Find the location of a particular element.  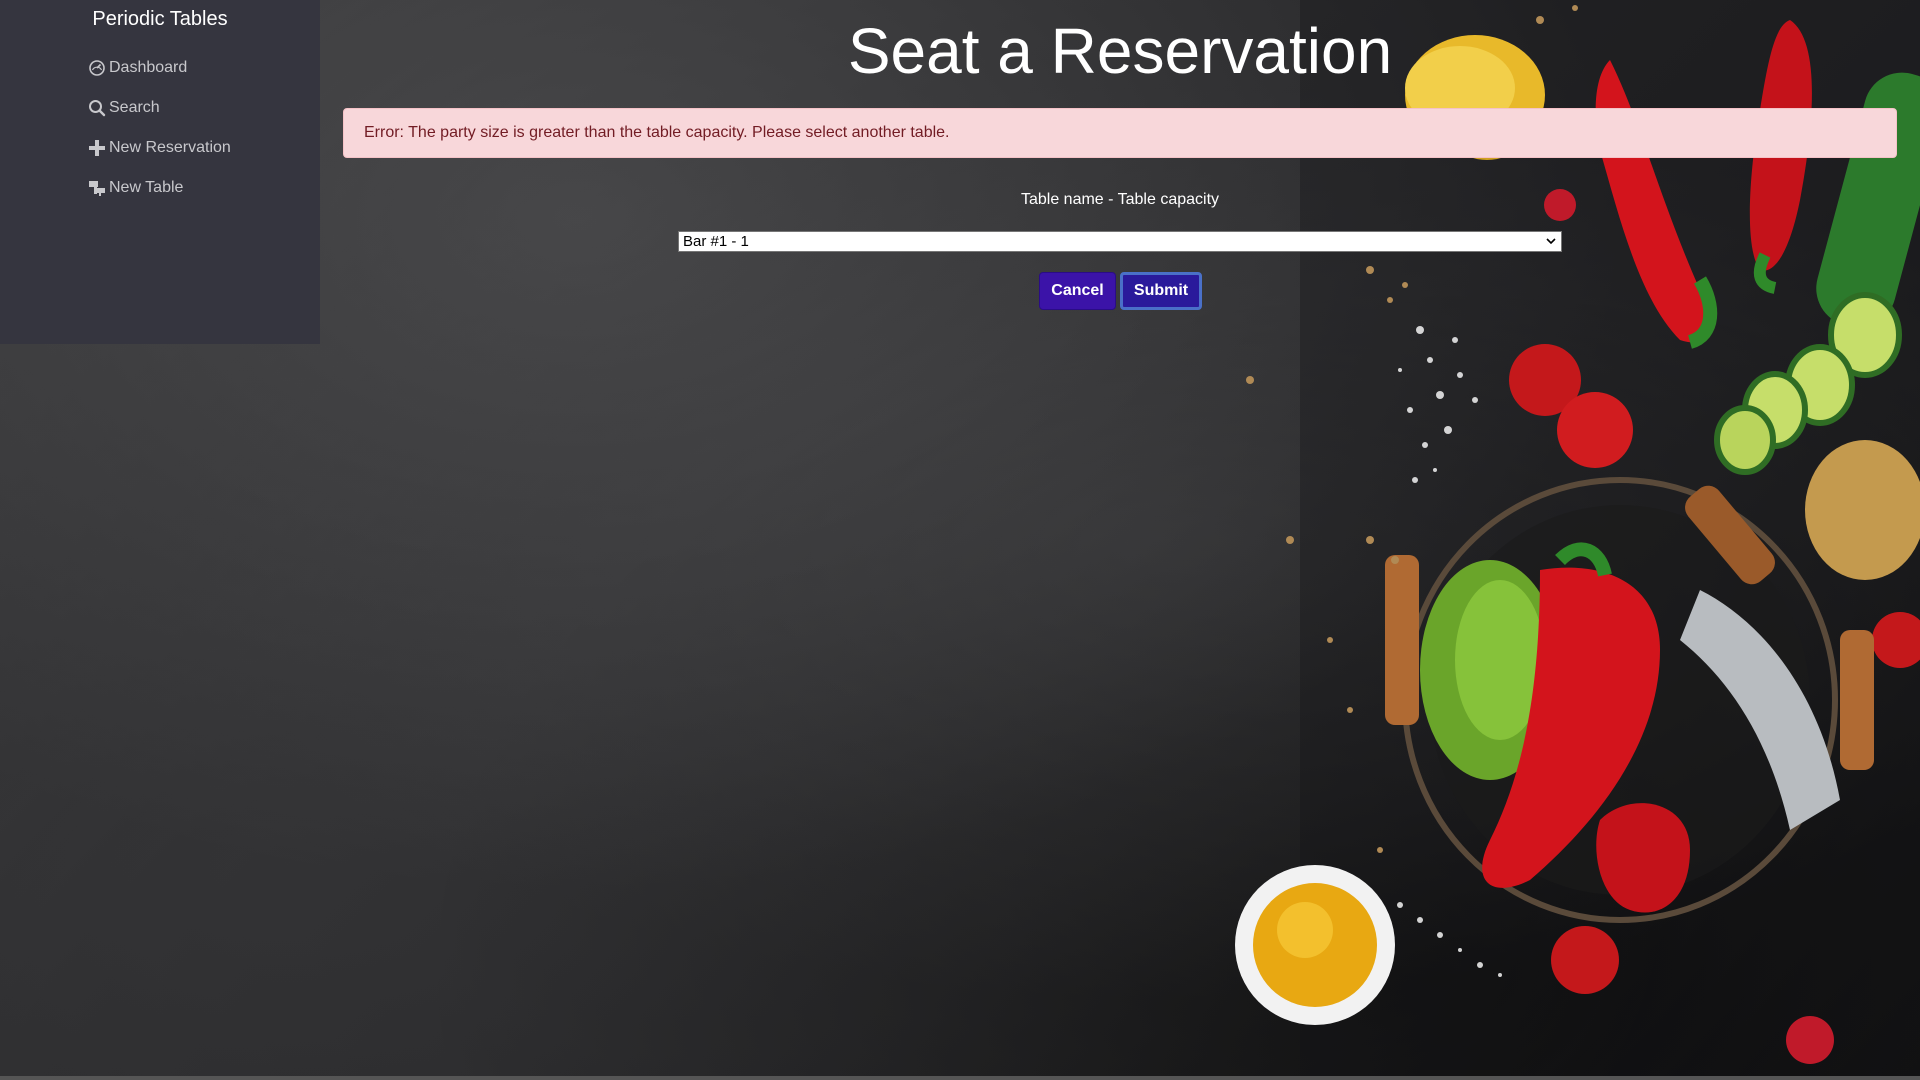

sidebar-item-new-table: New Table is located at coordinates (159, 188).